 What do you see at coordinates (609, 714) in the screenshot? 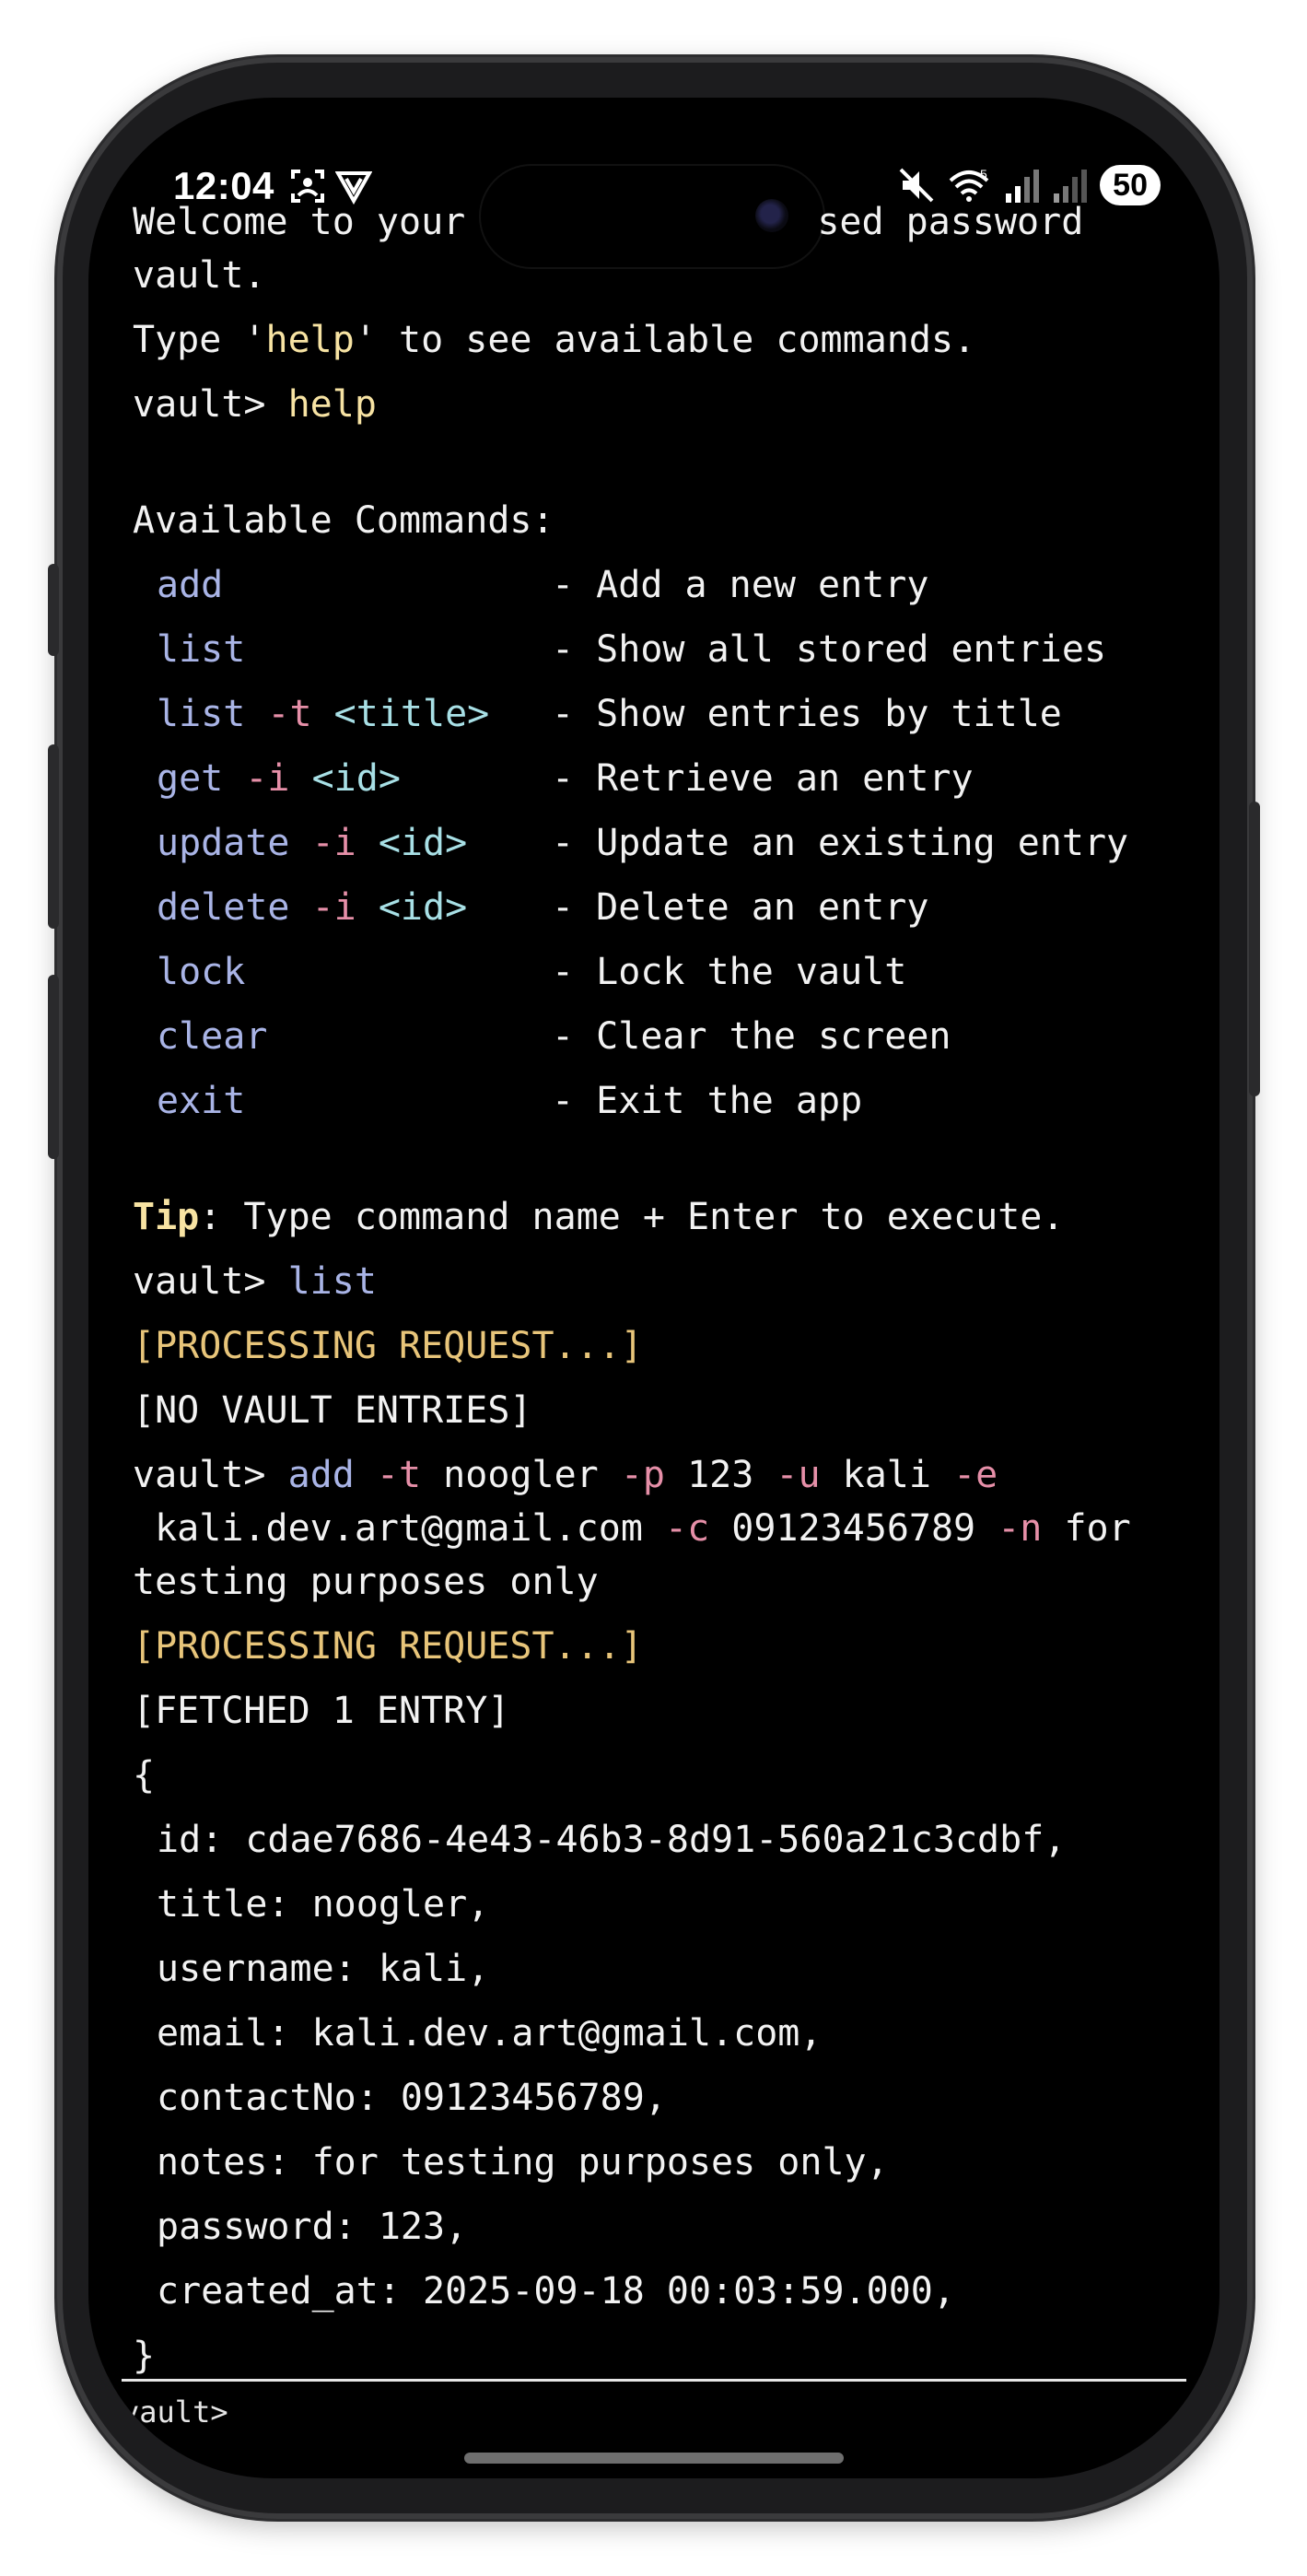
I see `command-row: list -t <title> - Show entries by title` at bounding box center [609, 714].